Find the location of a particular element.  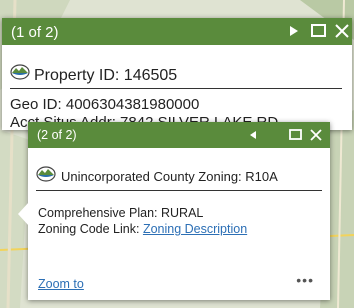

comprehensive-plan-row: Comprehensive Plan: RURAL is located at coordinates (120, 213).